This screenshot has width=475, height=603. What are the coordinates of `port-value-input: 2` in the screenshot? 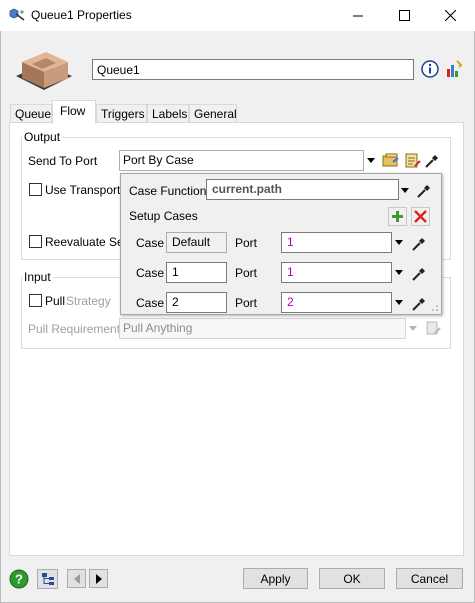 It's located at (336, 302).